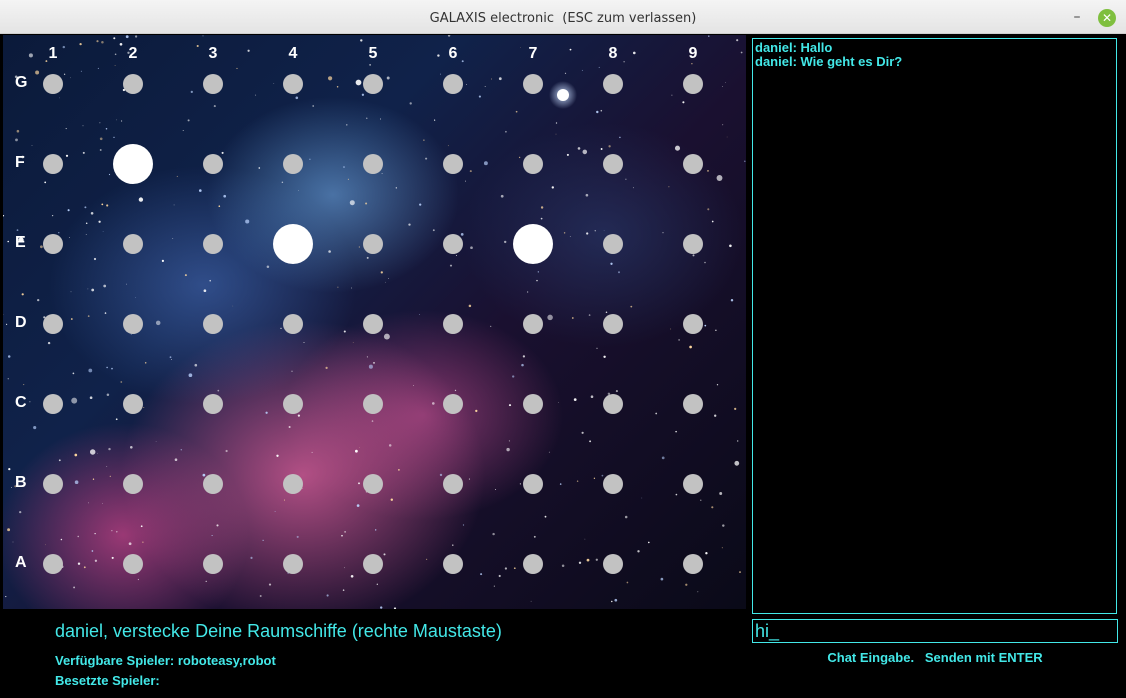 The height and width of the screenshot is (698, 1126). Describe the element at coordinates (533, 53) in the screenshot. I see `column-label-7: 7` at that location.